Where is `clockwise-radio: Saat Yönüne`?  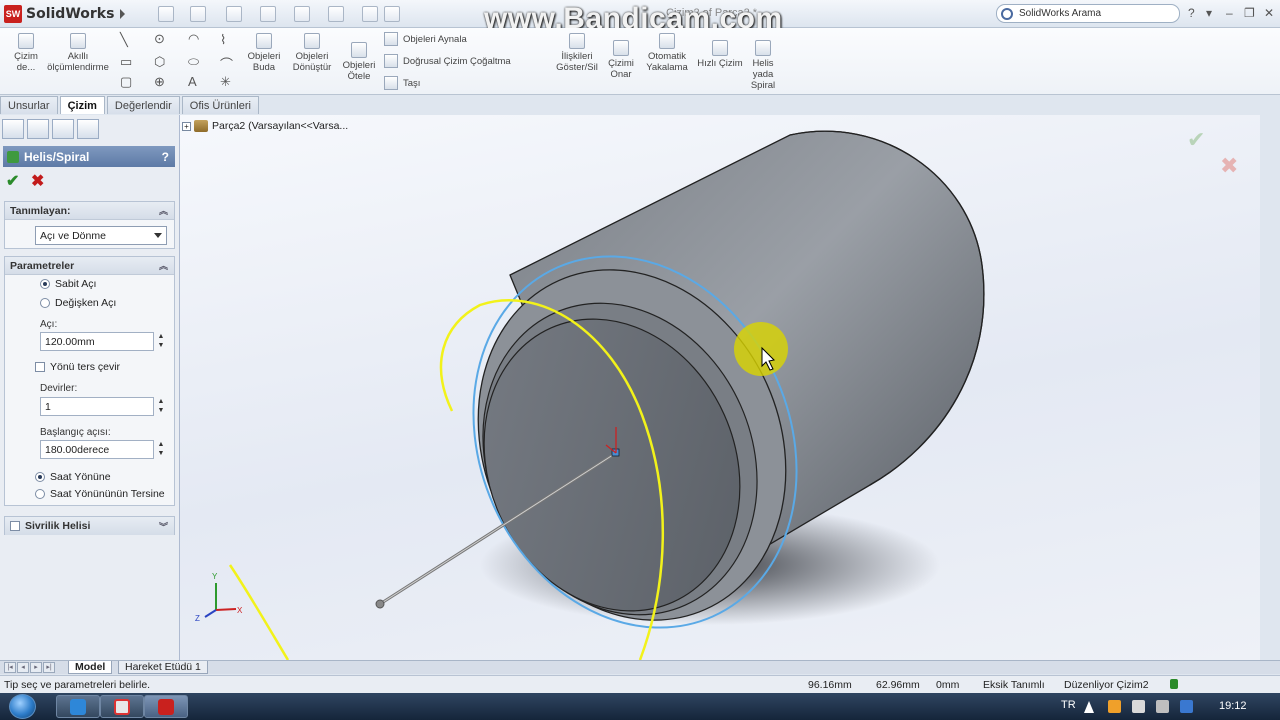
clockwise-radio: Saat Yönüne is located at coordinates (73, 477).